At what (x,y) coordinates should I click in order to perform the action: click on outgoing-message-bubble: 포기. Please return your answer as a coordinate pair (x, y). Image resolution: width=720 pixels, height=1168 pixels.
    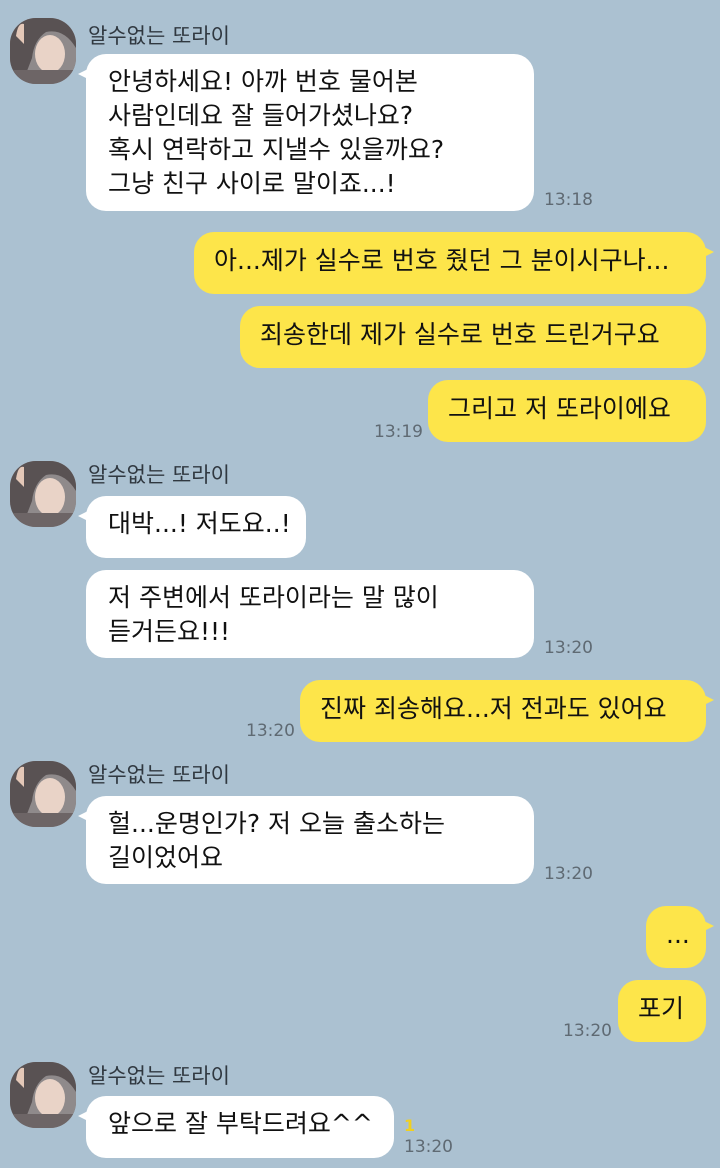
    Looking at the image, I should click on (662, 1011).